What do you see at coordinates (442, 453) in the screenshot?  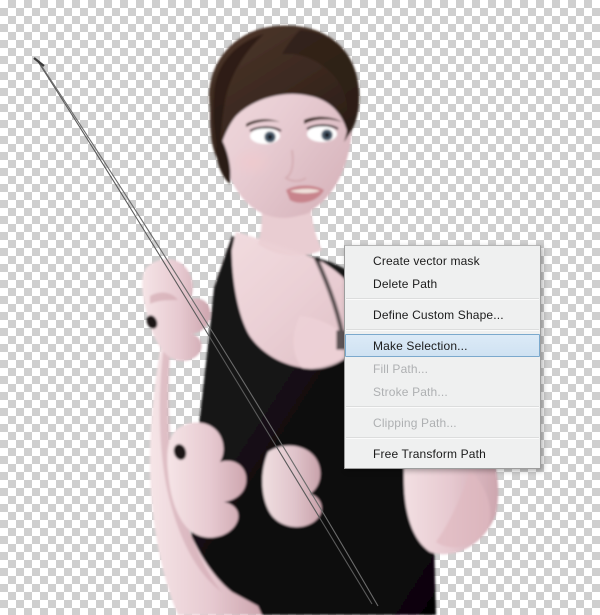 I see `menu-item-free-transform-path: Free Transform Path` at bounding box center [442, 453].